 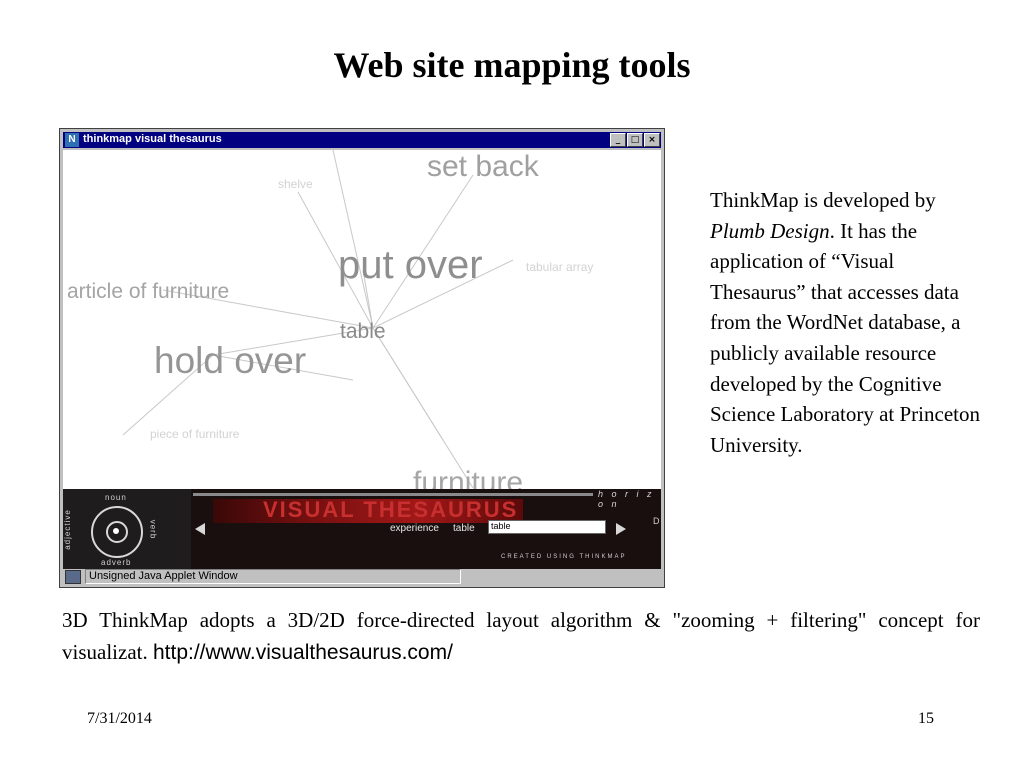 I want to click on caption-url-link: http://www.visualthesaurus.com/, so click(x=303, y=652).